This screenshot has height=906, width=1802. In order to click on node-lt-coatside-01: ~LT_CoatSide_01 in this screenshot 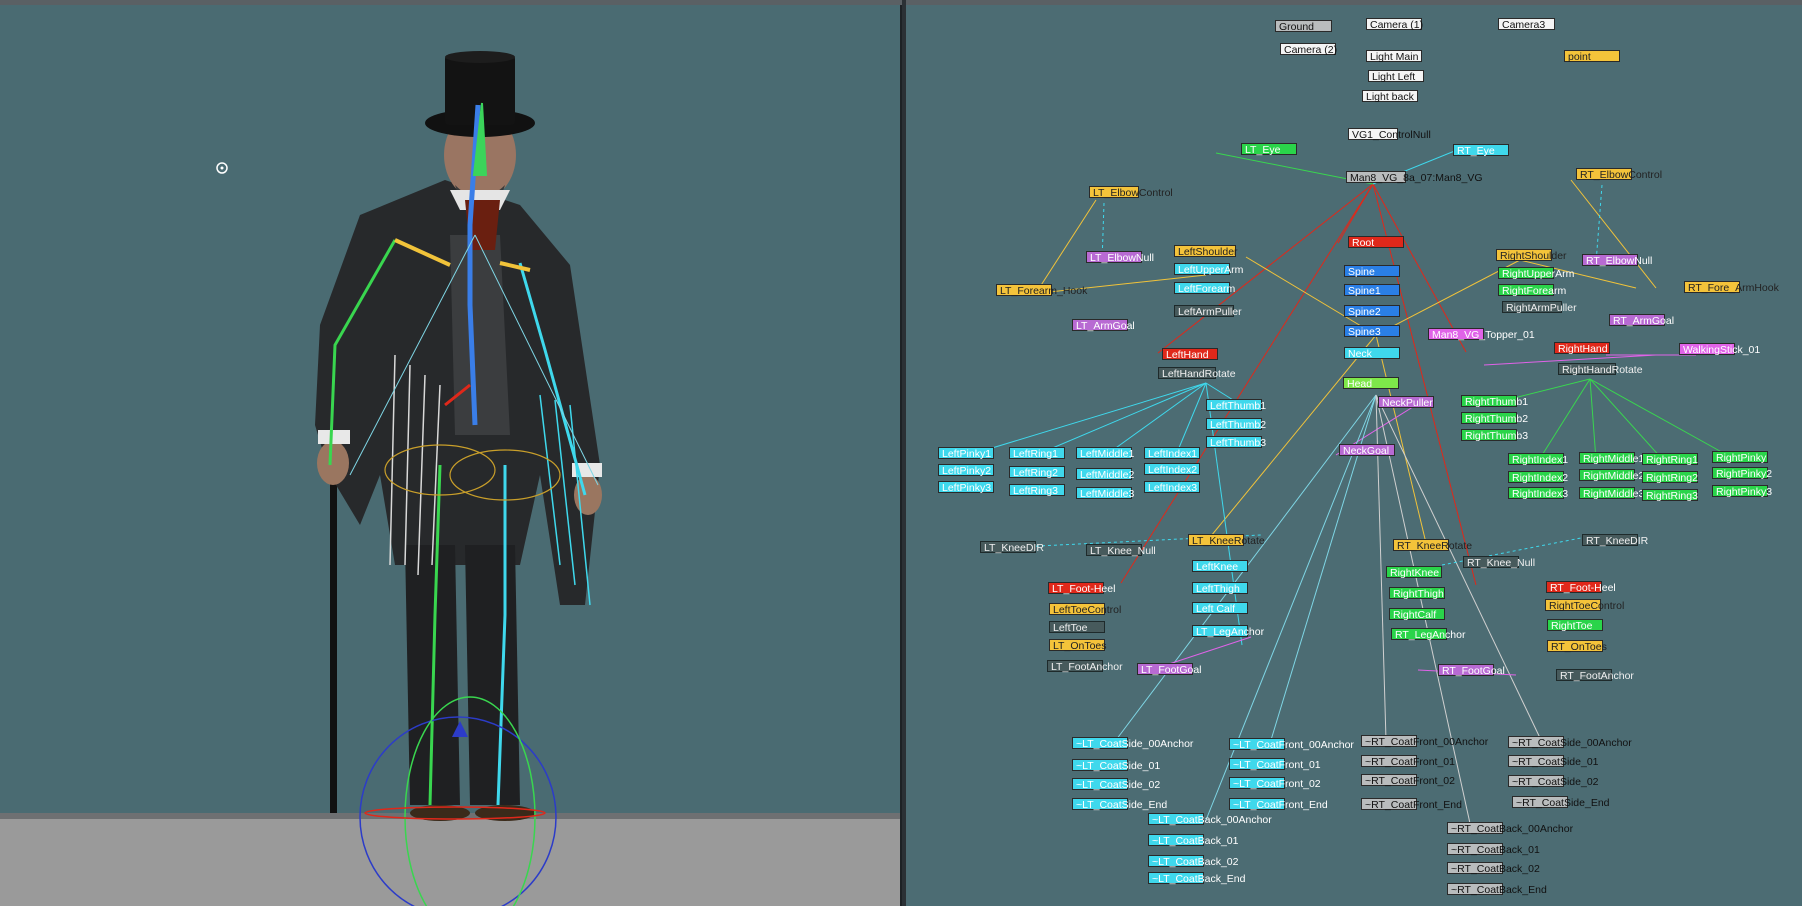, I will do `click(1116, 765)`.